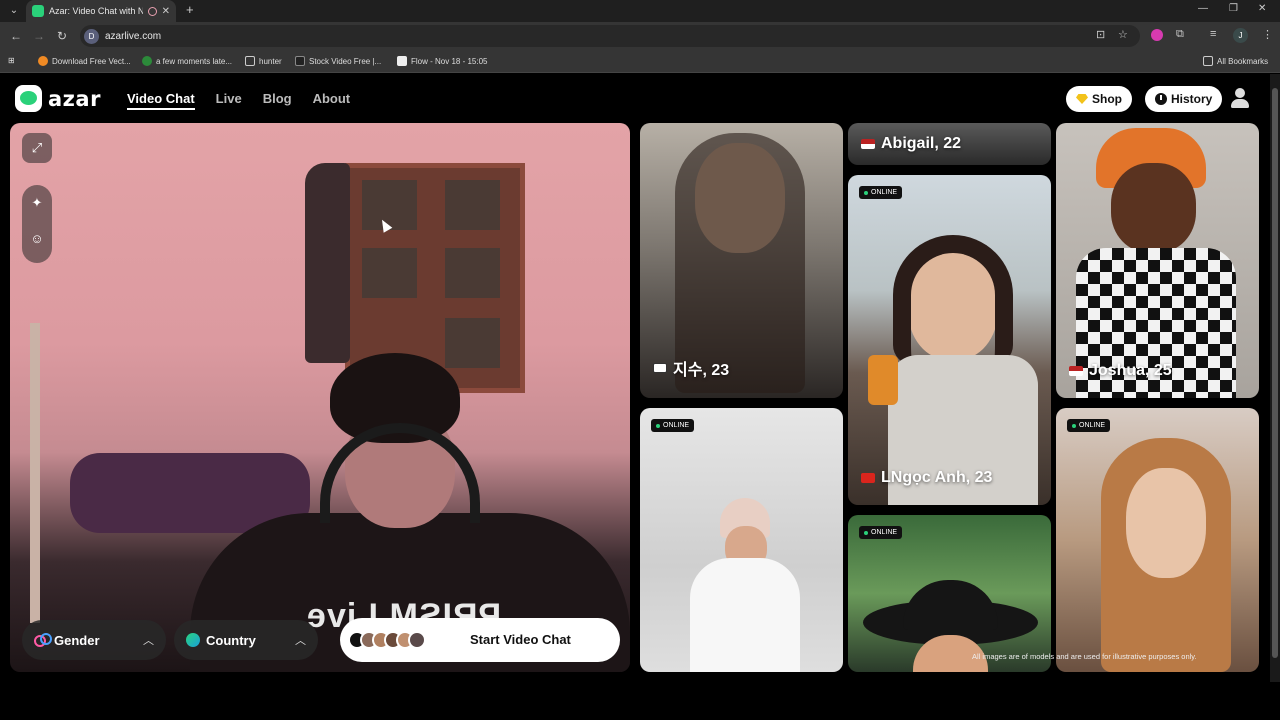 The width and height of the screenshot is (1280, 720). I want to click on install-app-icon: ⊡, so click(1100, 34).